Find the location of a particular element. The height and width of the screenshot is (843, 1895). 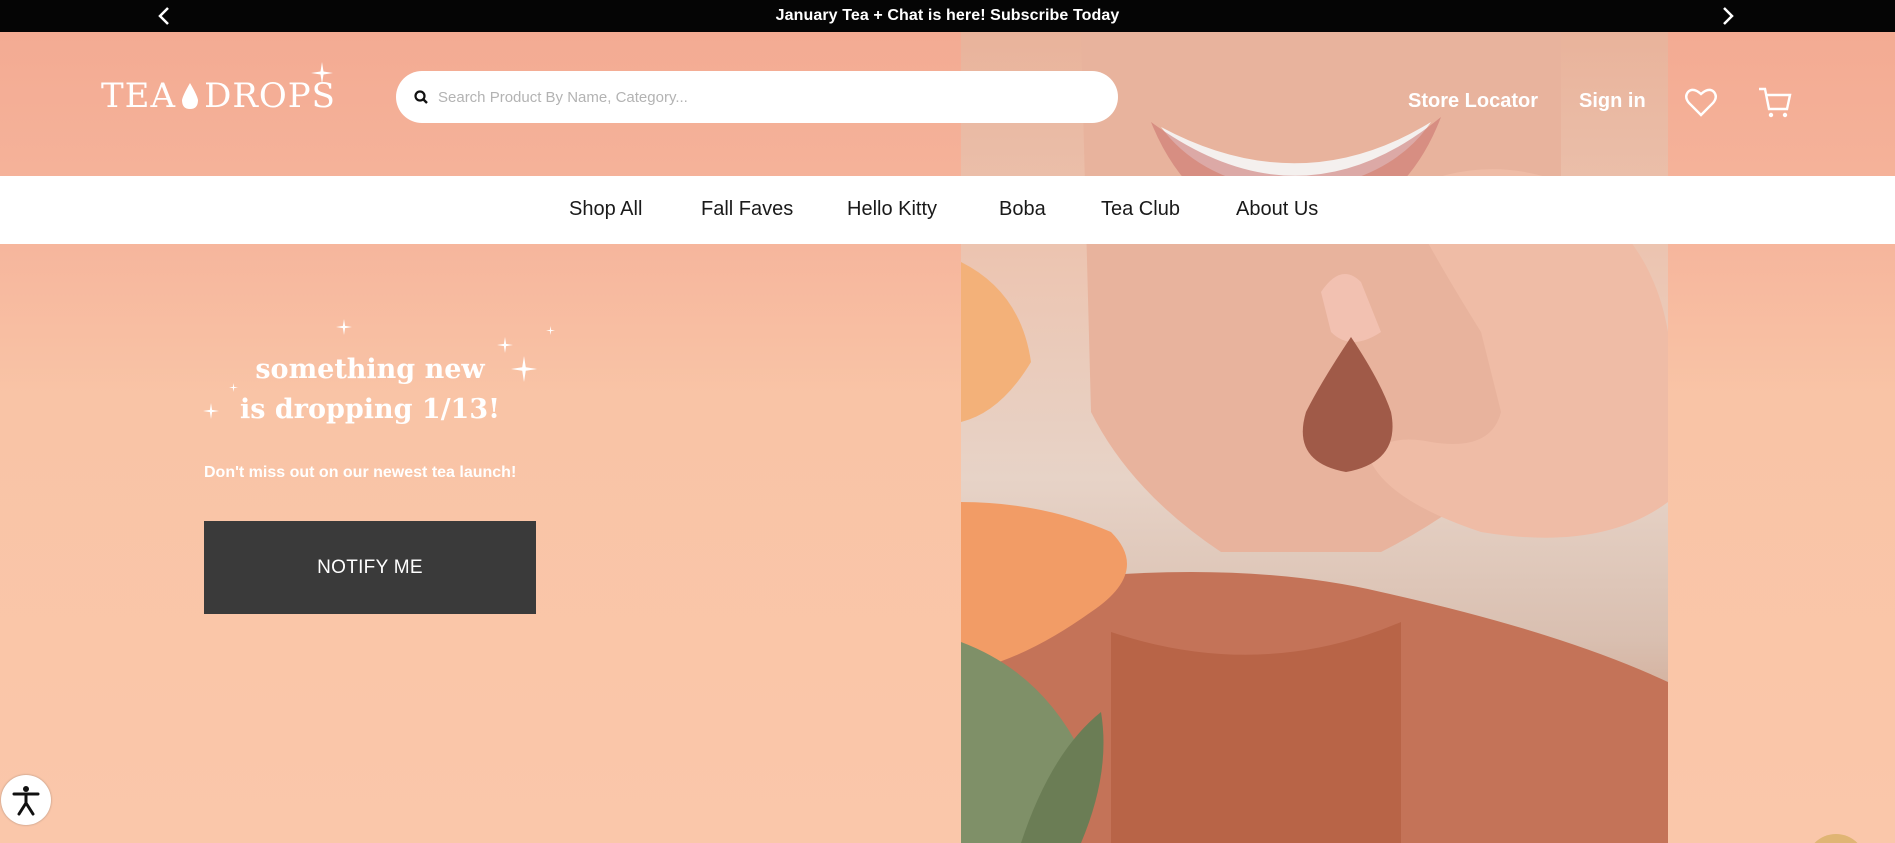

nav-item-shop-all: Shop All is located at coordinates (605, 209).